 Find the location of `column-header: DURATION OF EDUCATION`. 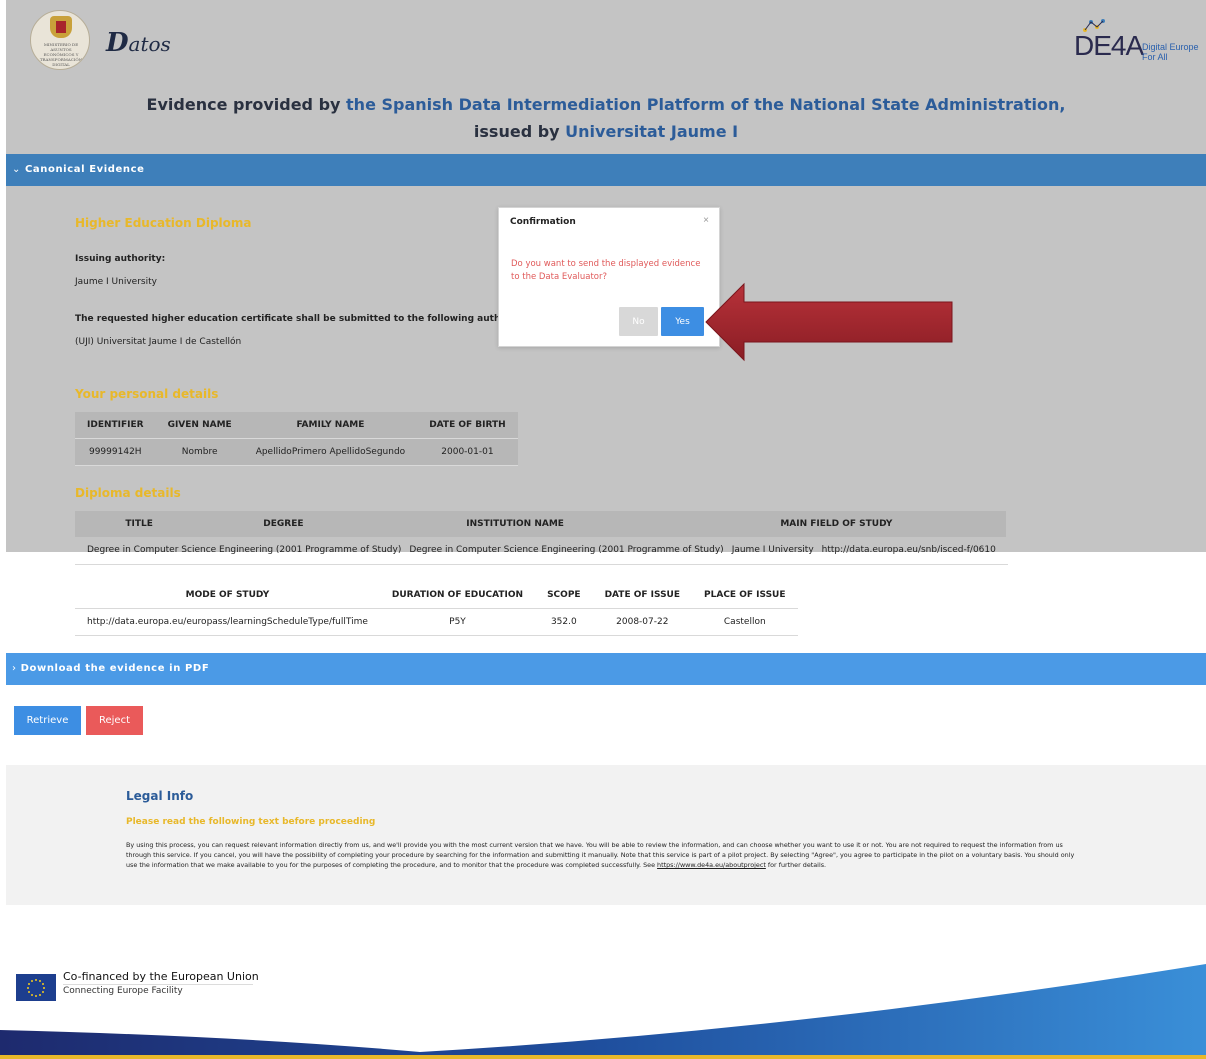

column-header: DURATION OF EDUCATION is located at coordinates (457, 594).